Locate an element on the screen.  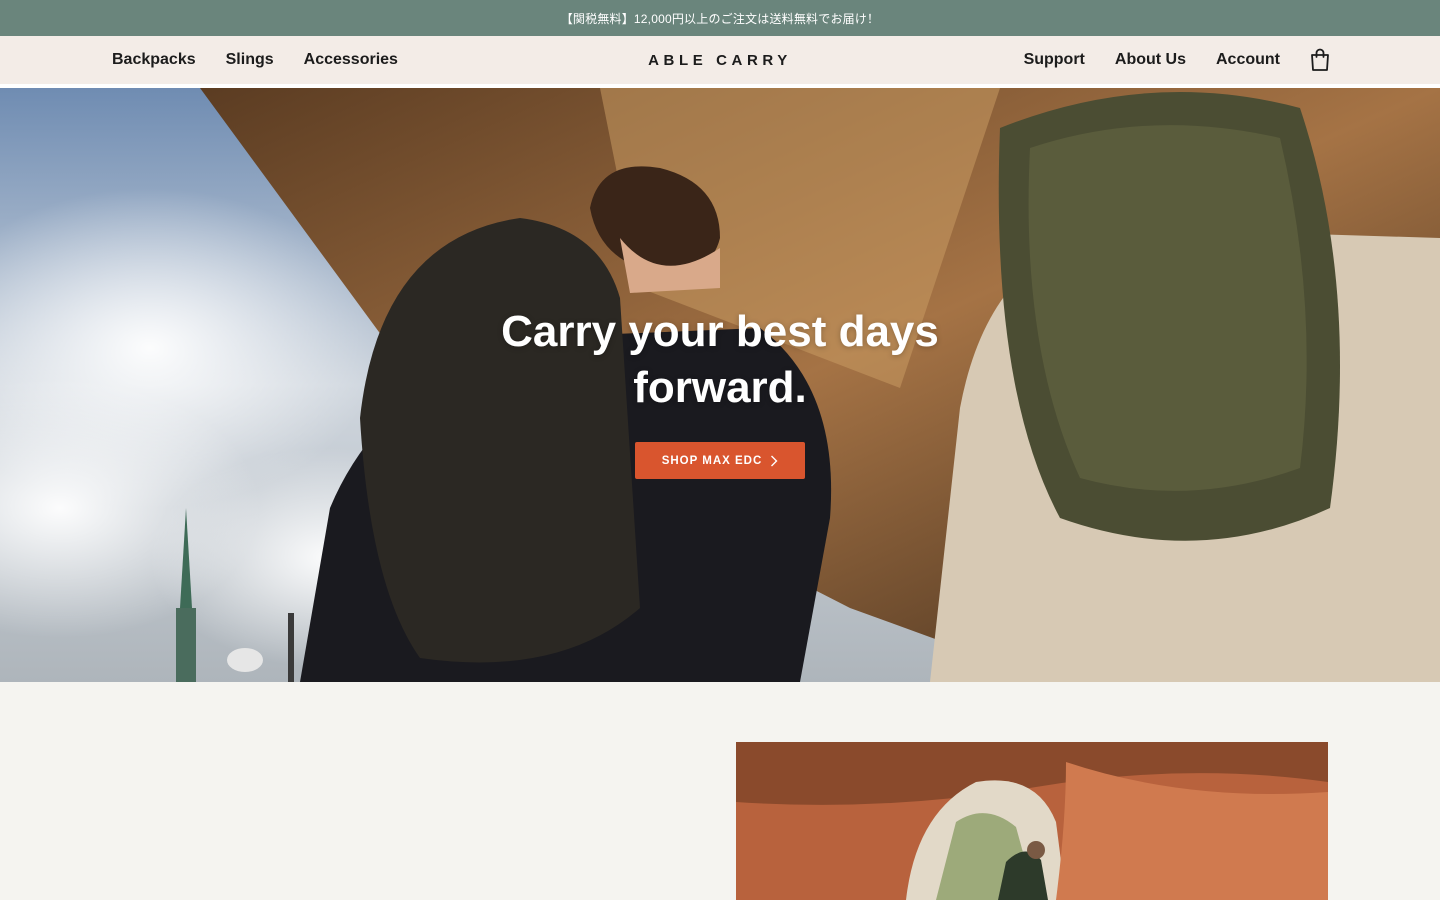
nav-link-backpacks: Backpacks is located at coordinates (154, 60).